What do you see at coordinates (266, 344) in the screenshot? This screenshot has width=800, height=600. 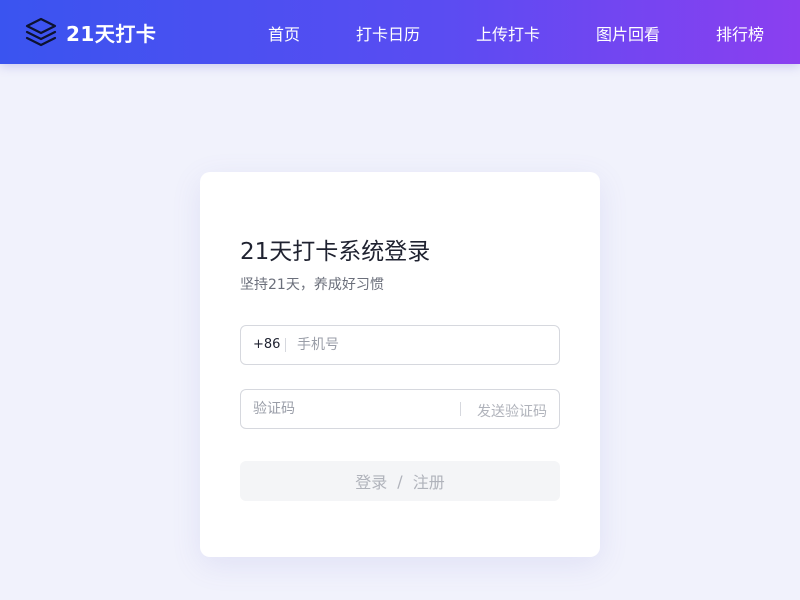 I see `country-code: +86` at bounding box center [266, 344].